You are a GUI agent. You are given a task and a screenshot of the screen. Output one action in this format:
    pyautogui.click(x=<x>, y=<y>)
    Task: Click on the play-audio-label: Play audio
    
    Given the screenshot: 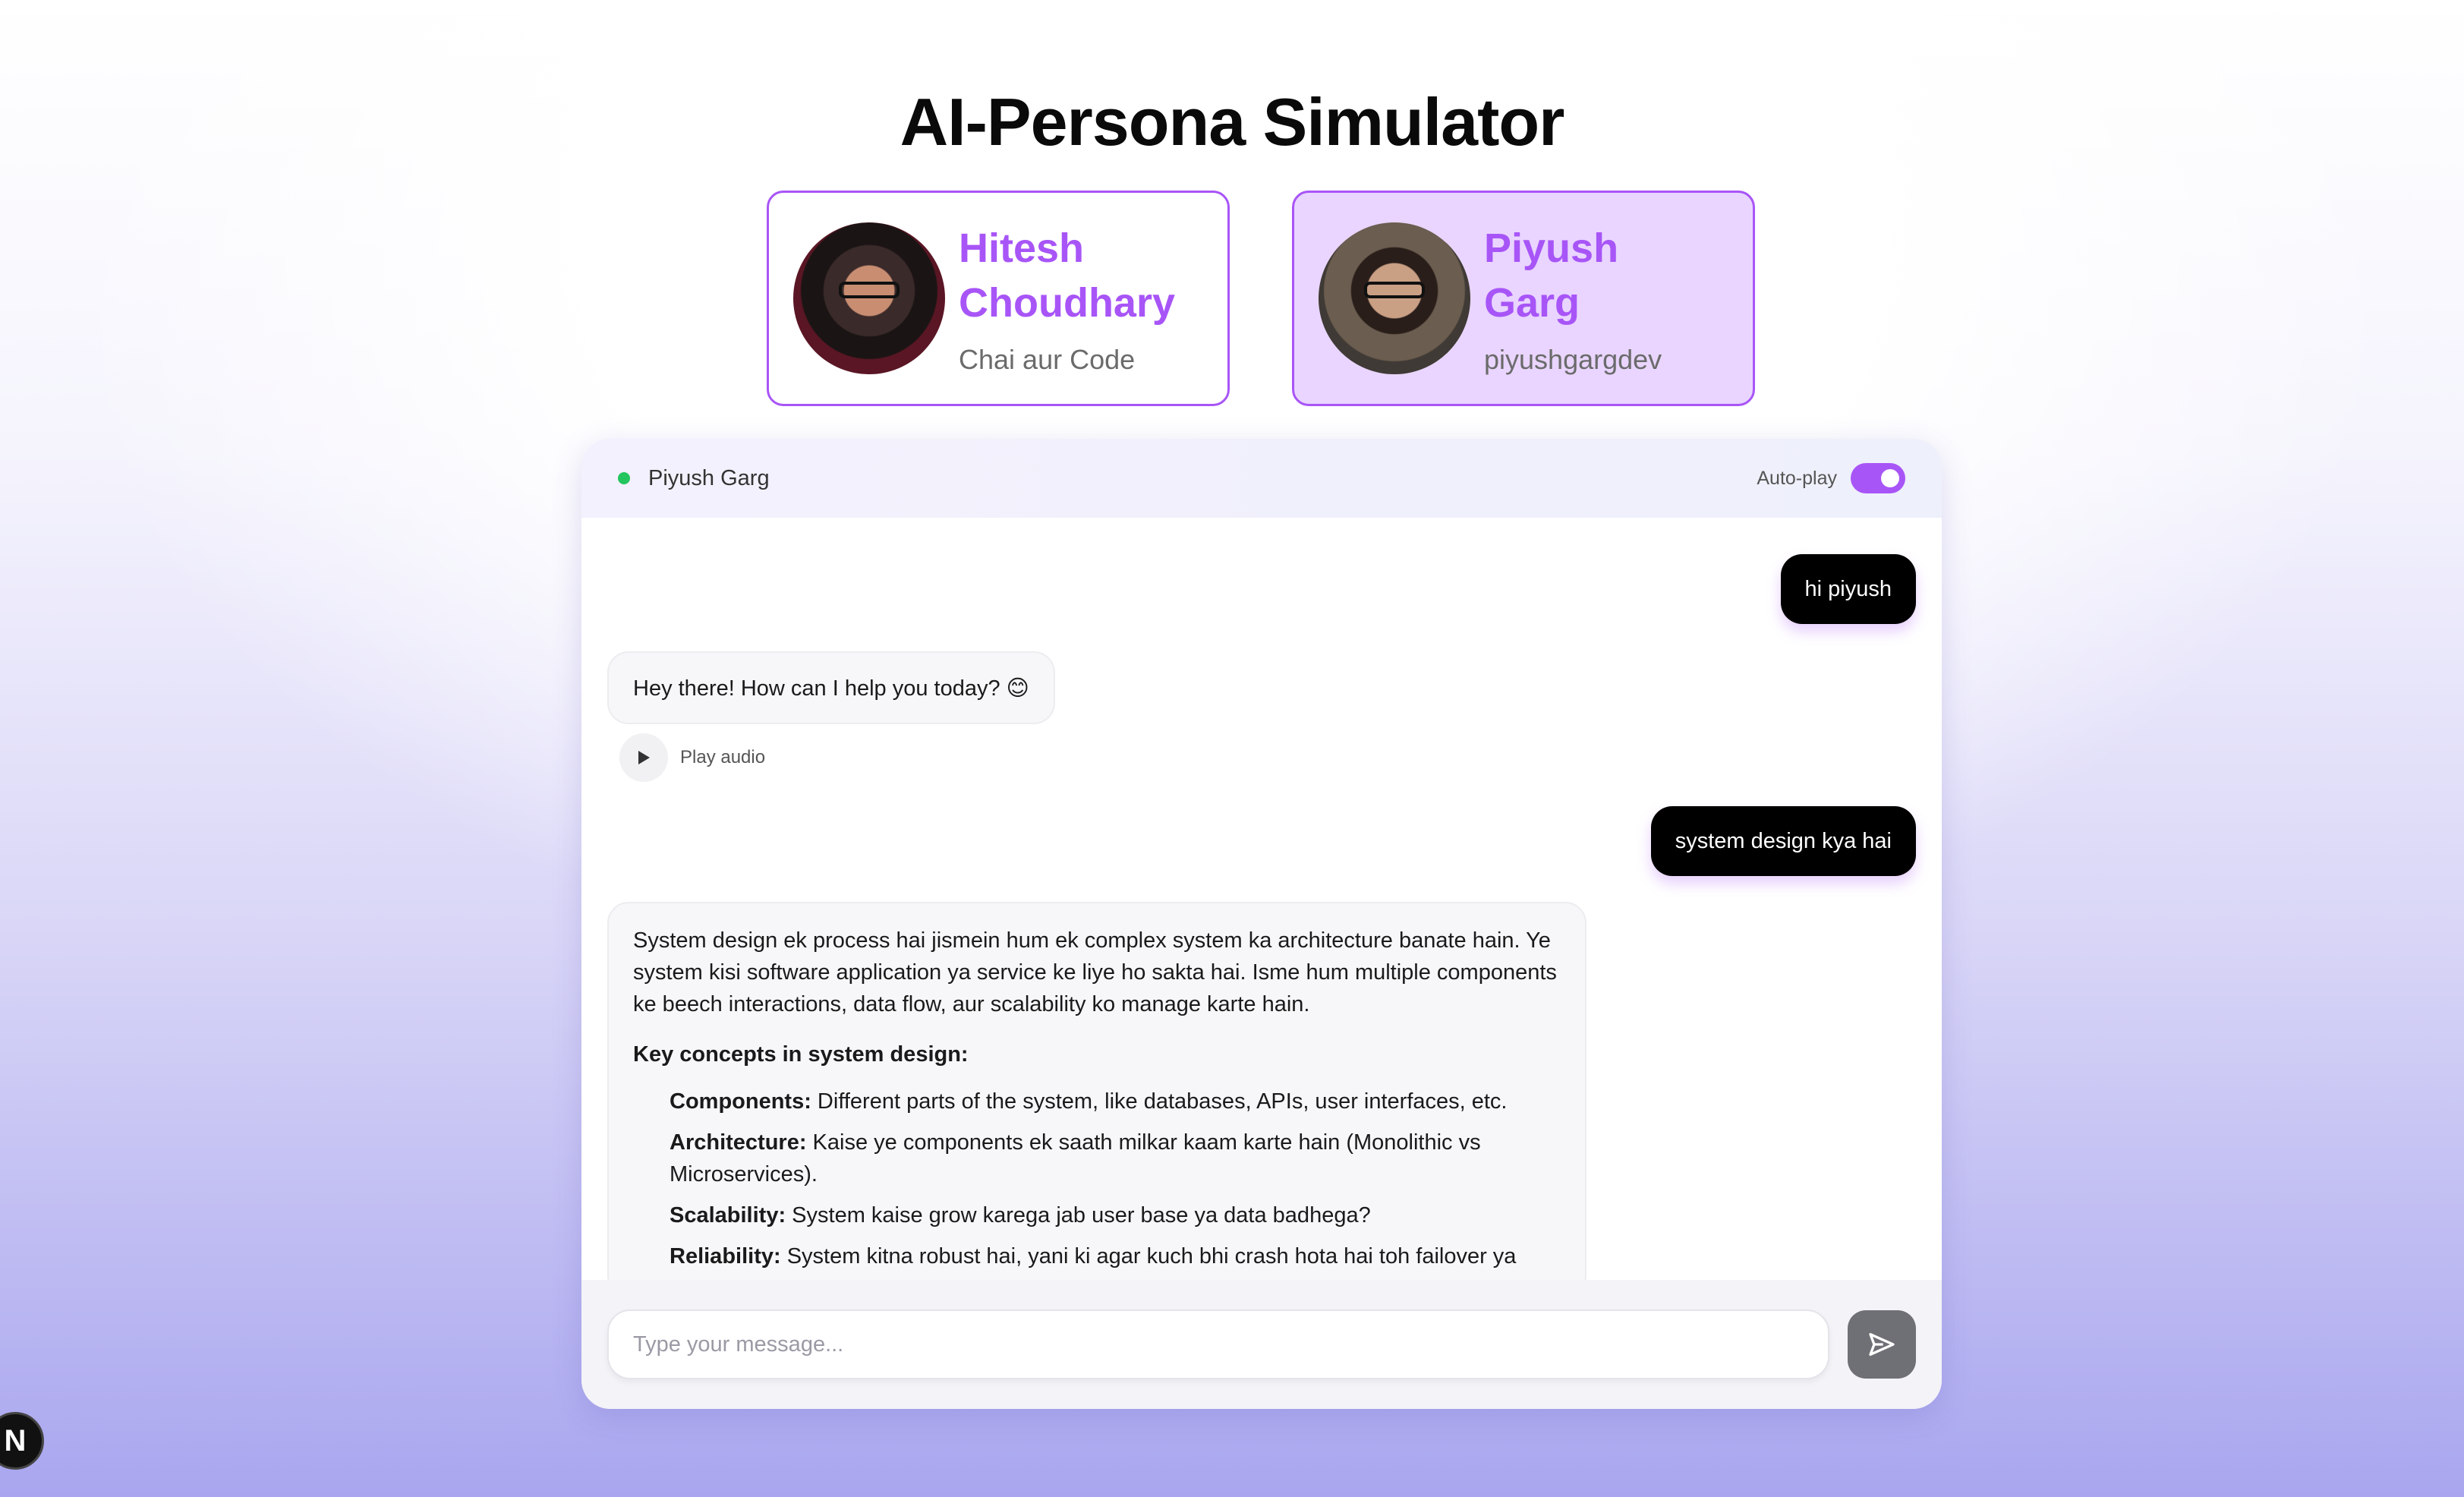 What is the action you would take?
    pyautogui.click(x=723, y=757)
    